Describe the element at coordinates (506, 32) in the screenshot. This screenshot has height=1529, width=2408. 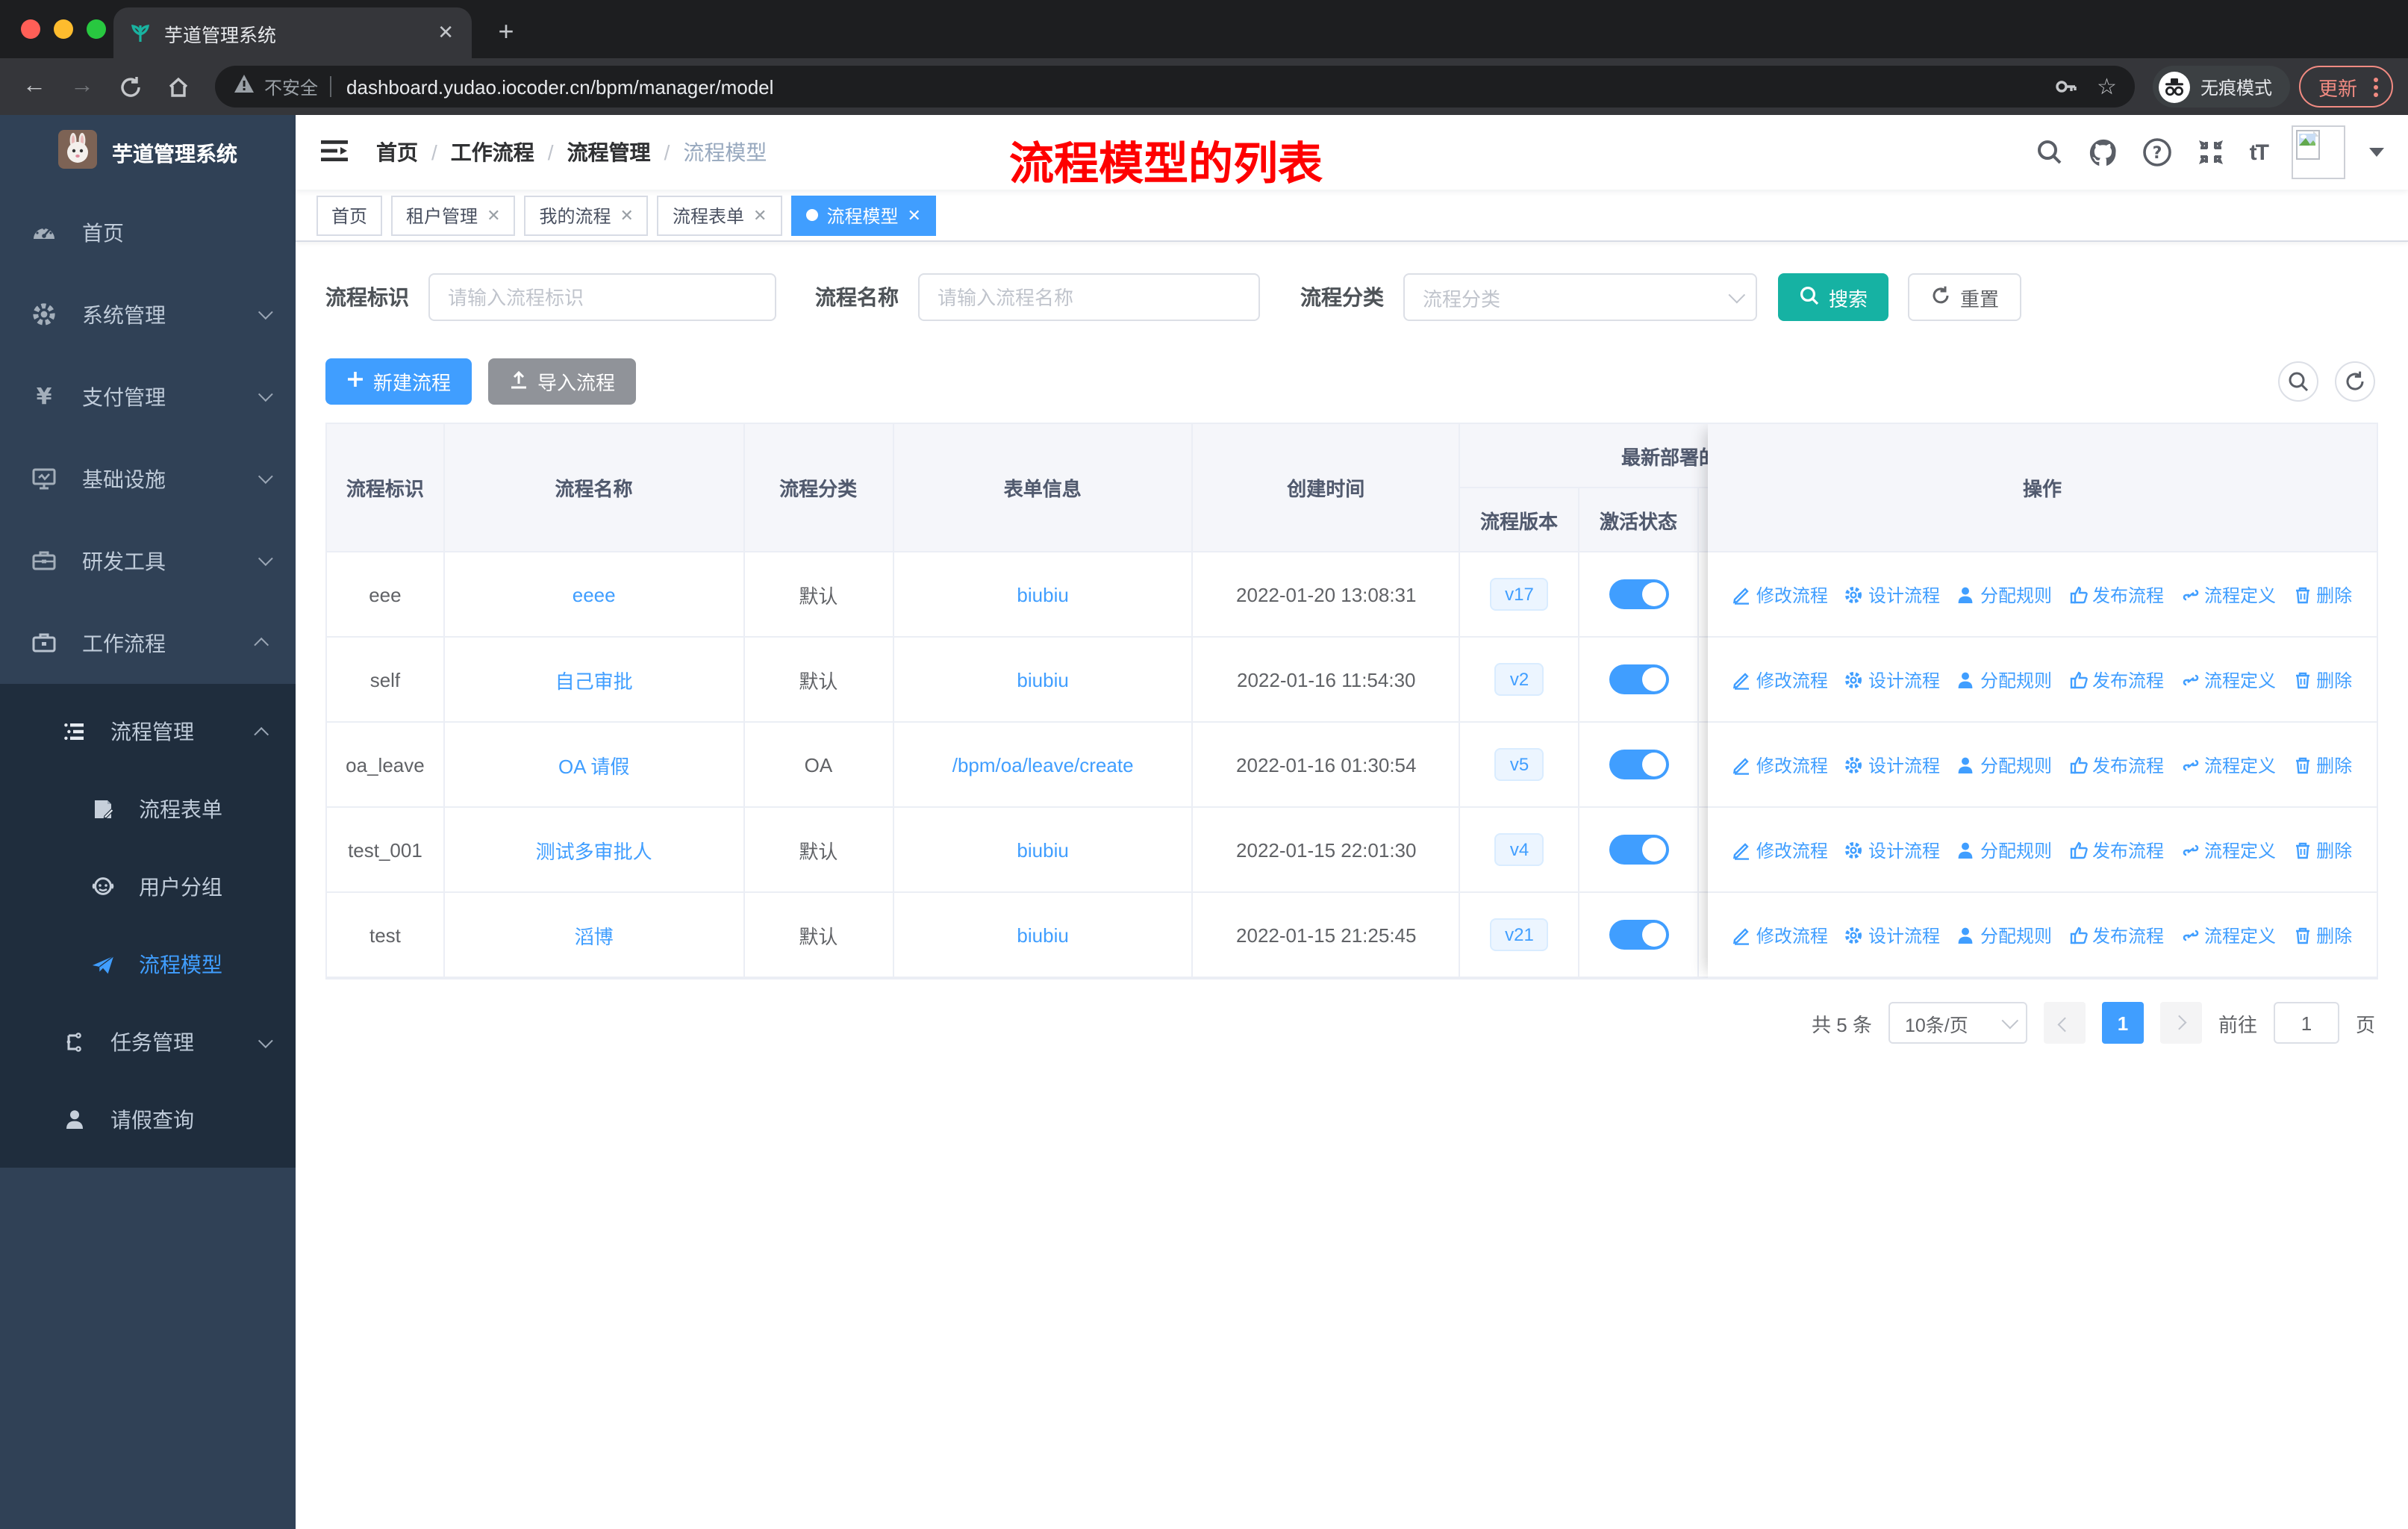
I see `new-tab-button: +` at that location.